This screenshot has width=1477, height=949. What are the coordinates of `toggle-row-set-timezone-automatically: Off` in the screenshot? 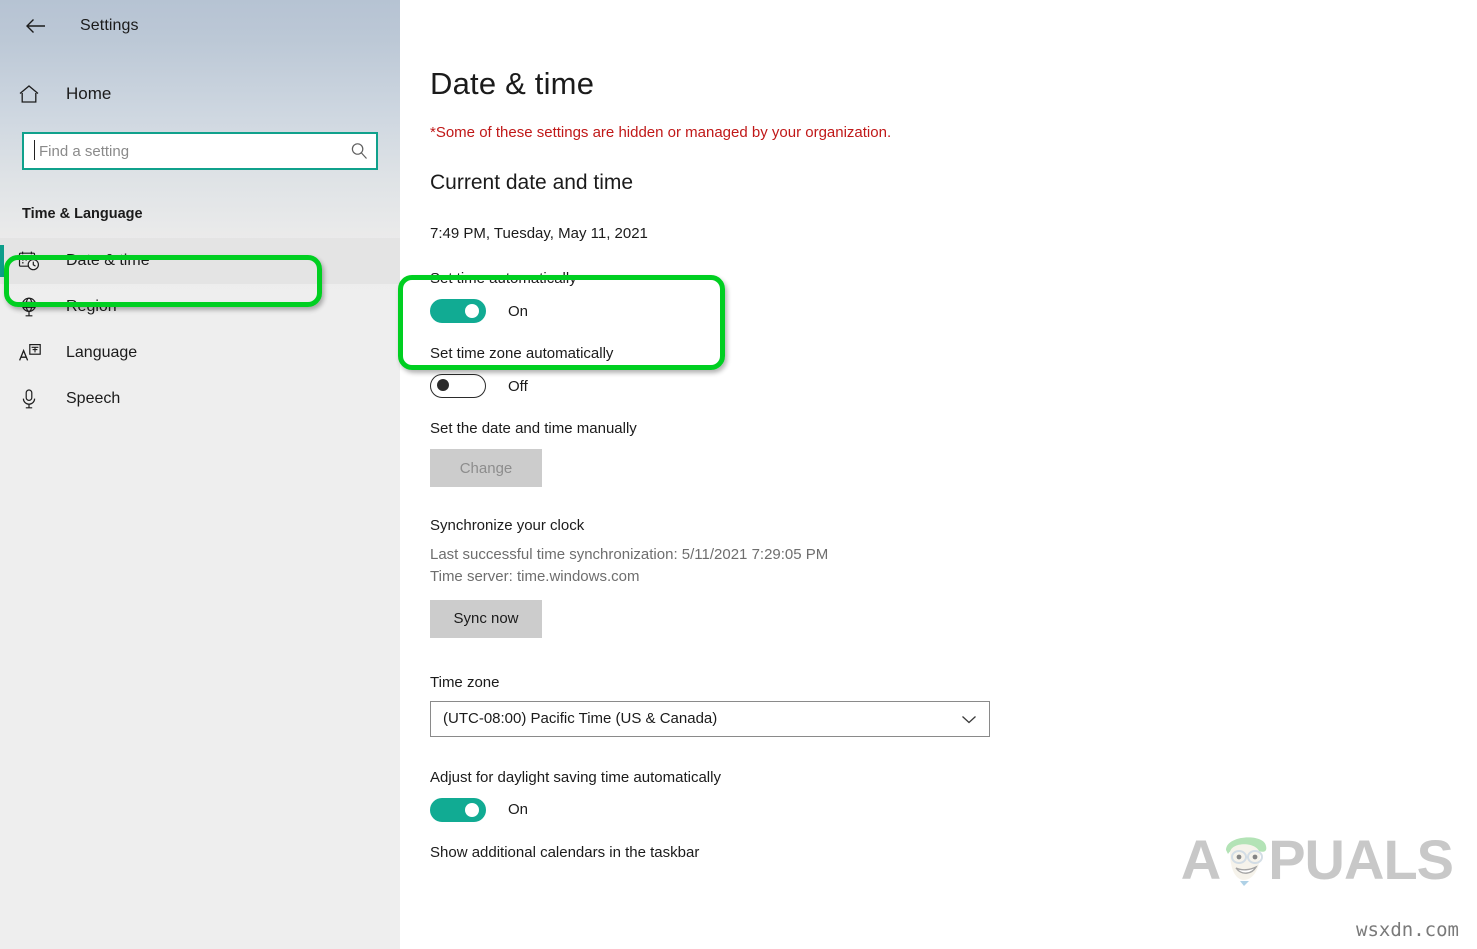 It's located at (953, 386).